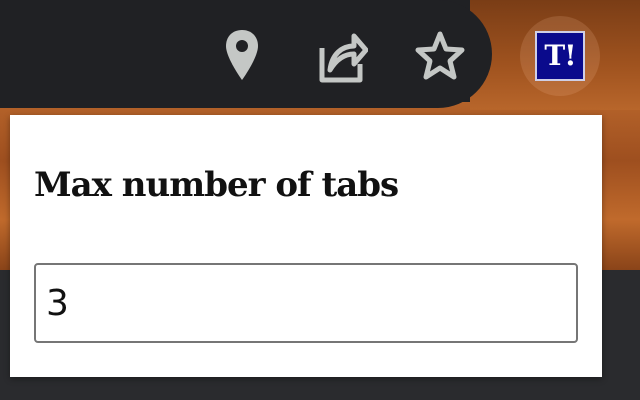  I want to click on bookmark-star-icon, so click(440, 56).